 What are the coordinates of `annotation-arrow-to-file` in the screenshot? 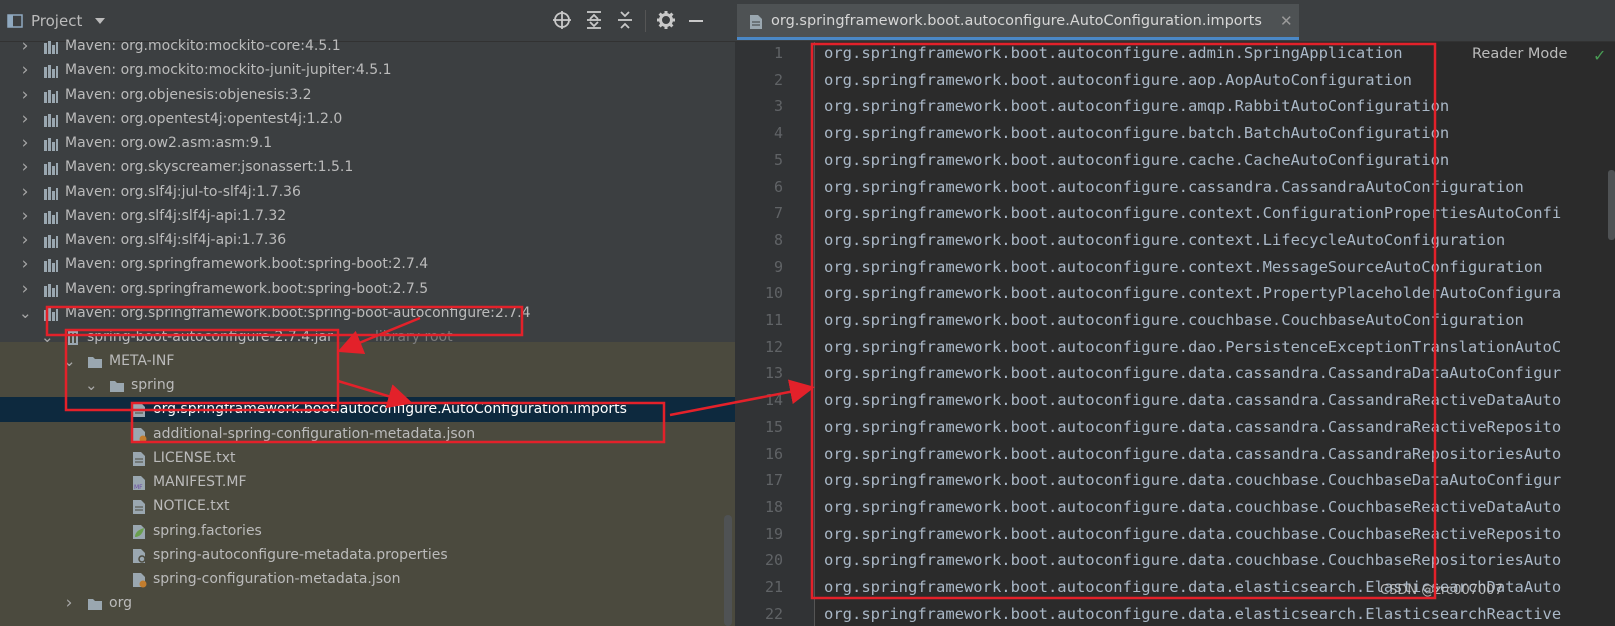 It's located at (375, 394).